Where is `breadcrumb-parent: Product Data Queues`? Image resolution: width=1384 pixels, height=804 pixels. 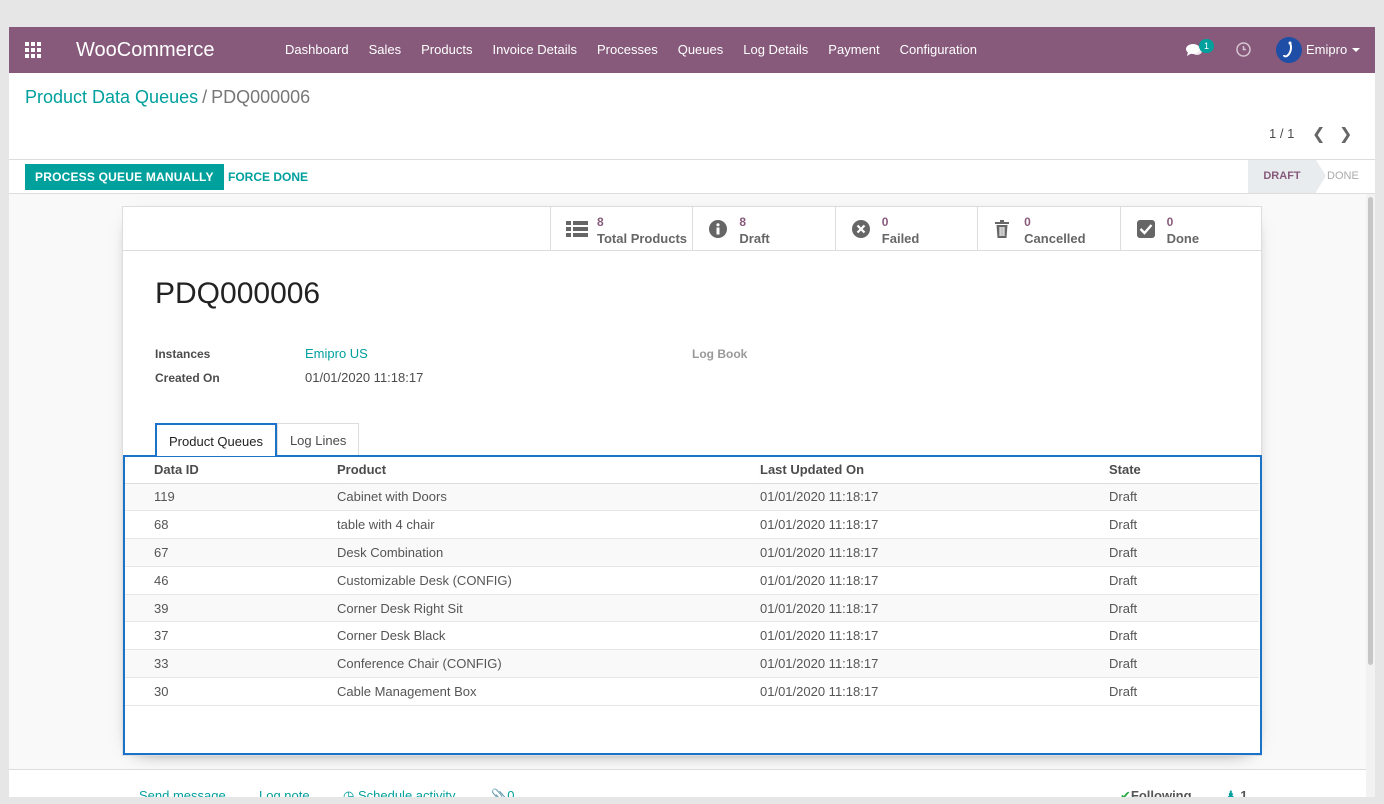
breadcrumb-parent: Product Data Queues is located at coordinates (111, 97).